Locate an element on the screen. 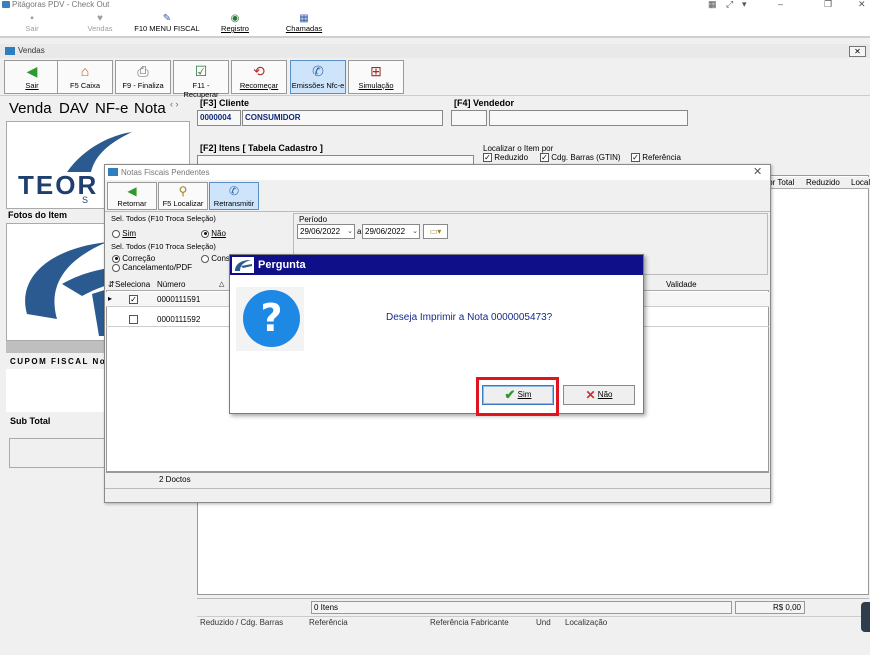  emissoes-nfce-button: ✆ Emissões Nfc-e is located at coordinates (318, 77).